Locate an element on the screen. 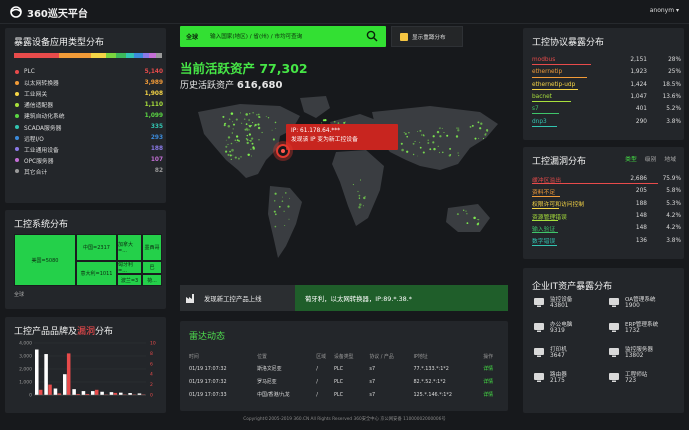  user-menu: anonym ▾ is located at coordinates (664, 10).